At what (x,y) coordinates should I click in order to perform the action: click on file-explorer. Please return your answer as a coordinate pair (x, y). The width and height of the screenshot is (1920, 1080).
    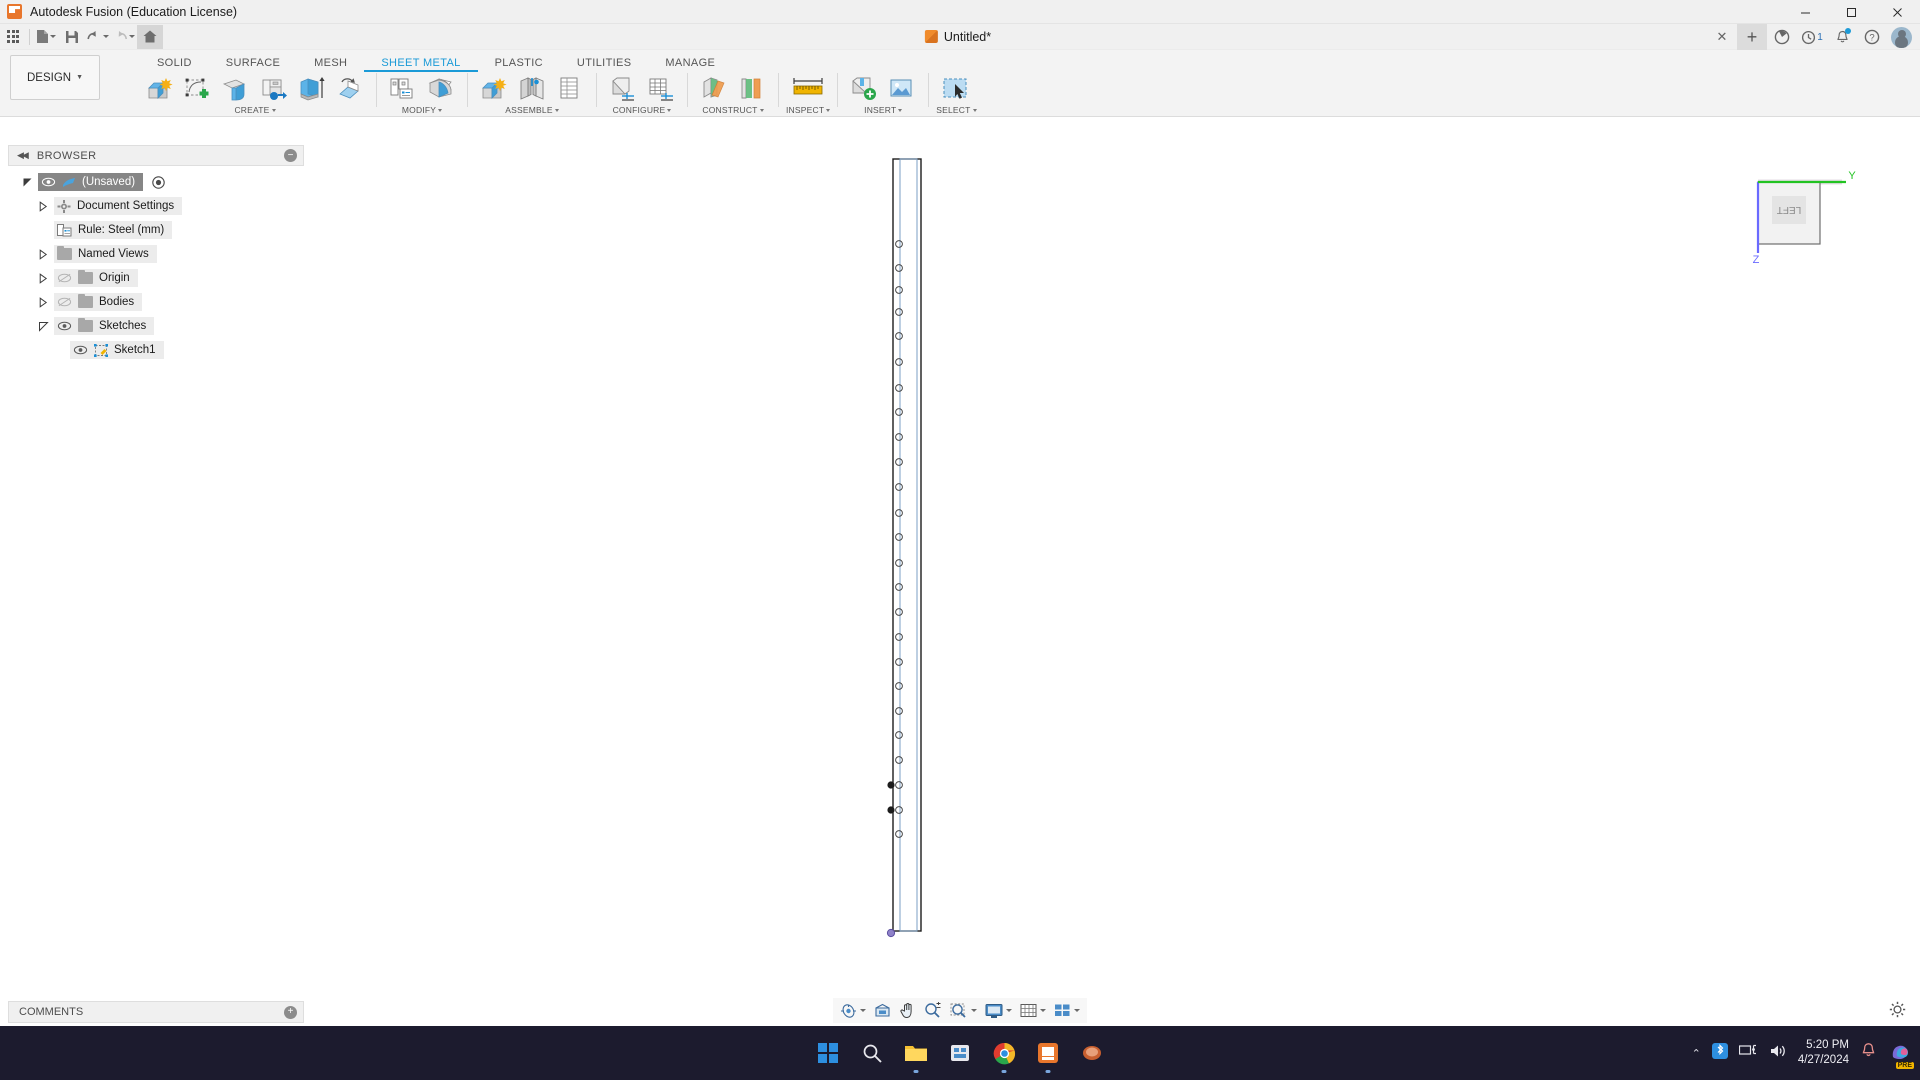
    Looking at the image, I should click on (916, 1056).